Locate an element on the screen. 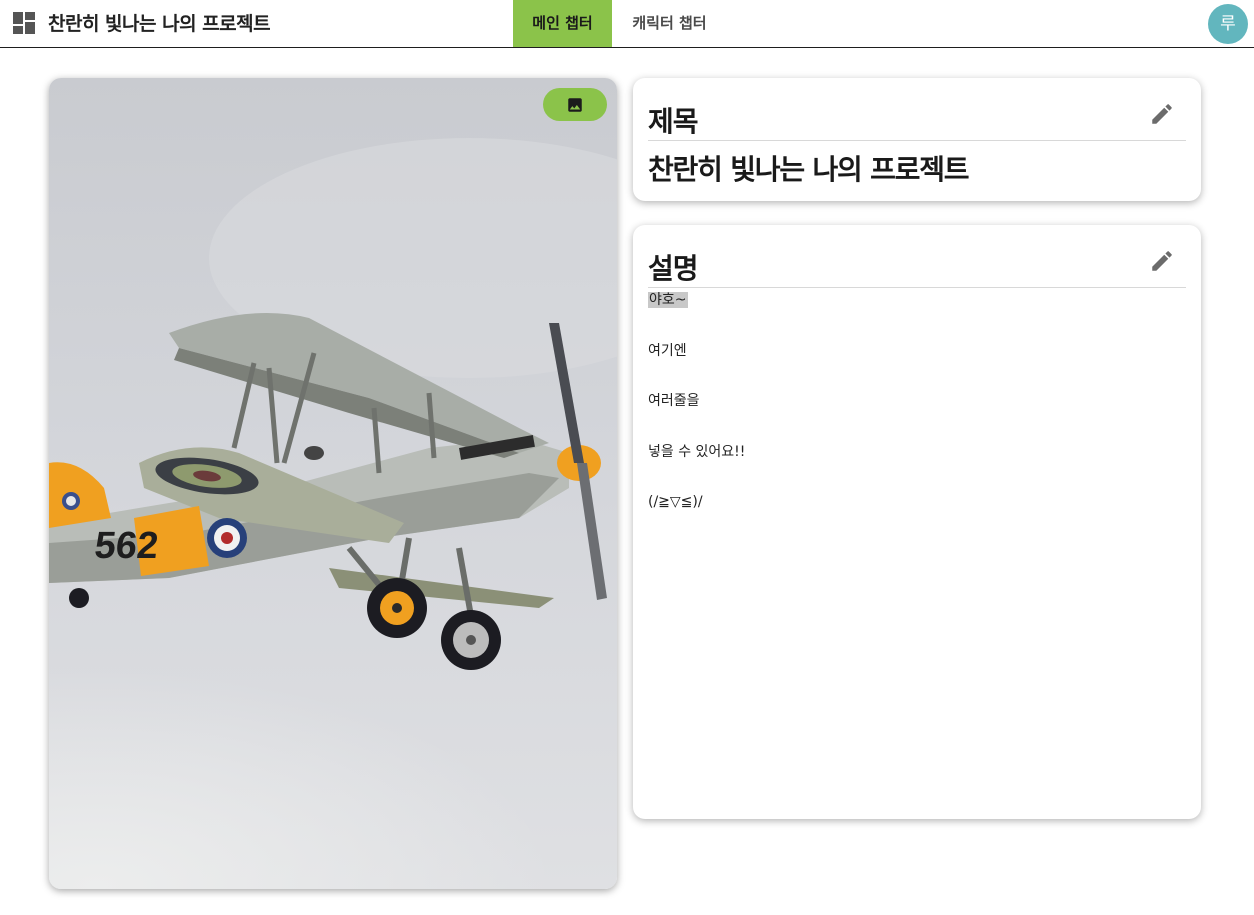 The image size is (1254, 915). tab-main-chapter: 메인 챕터 is located at coordinates (562, 23).